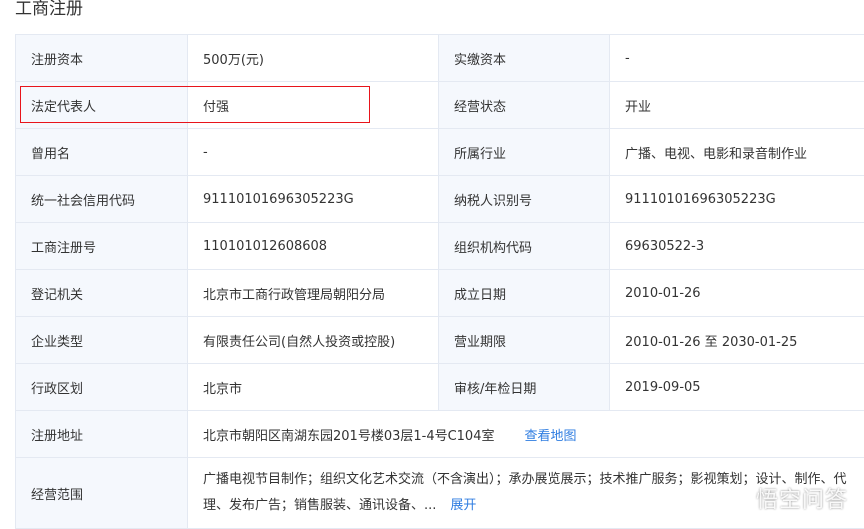  I want to click on field-value: 500万(元), so click(313, 58).